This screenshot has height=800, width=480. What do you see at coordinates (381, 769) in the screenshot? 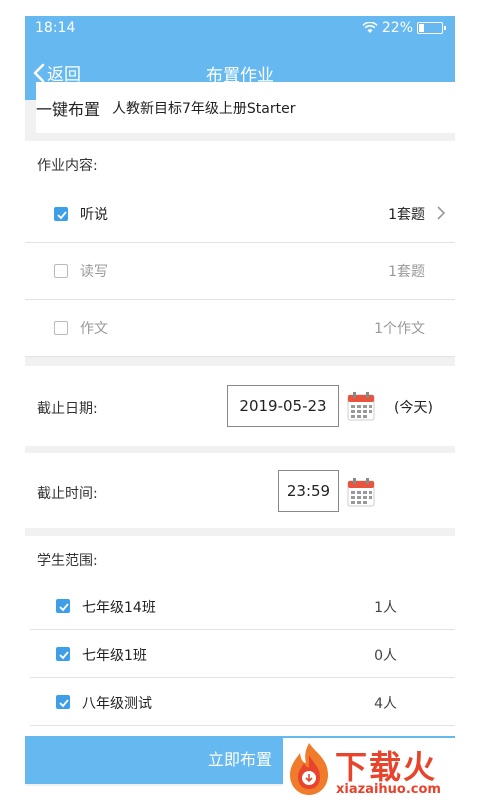
I see `watermark-logo: 下载火 xiazaihuo.com` at bounding box center [381, 769].